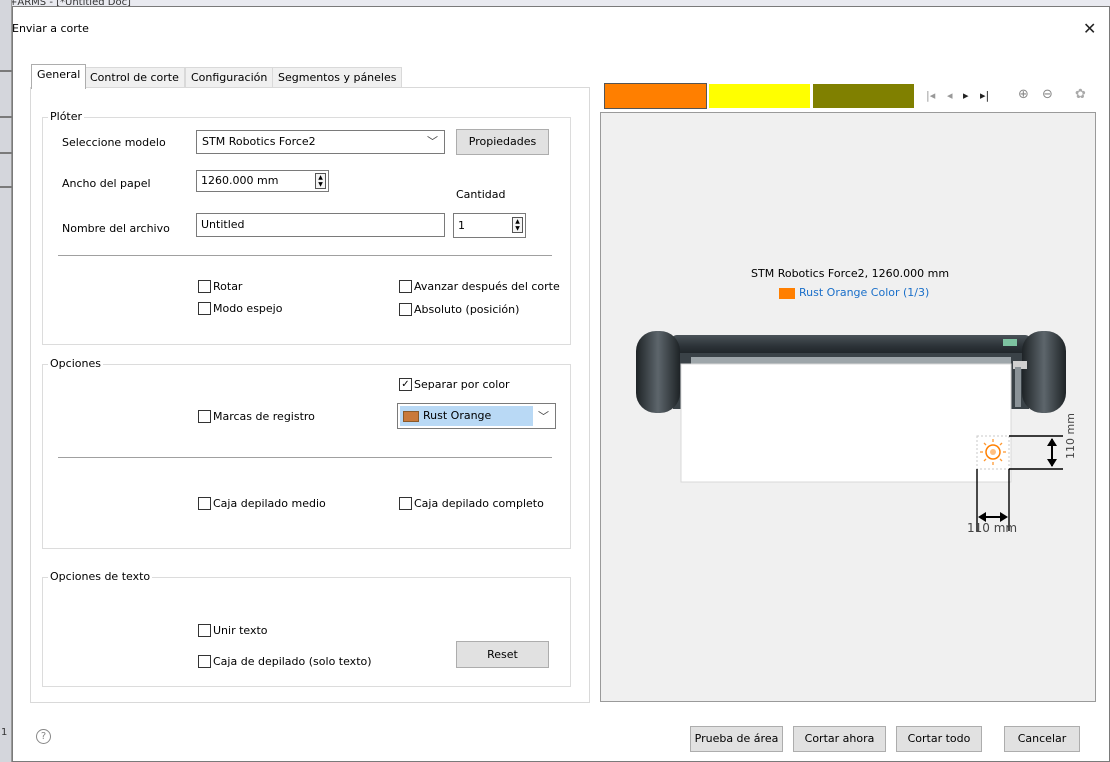 Image resolution: width=1110 pixels, height=762 pixels. Describe the element at coordinates (292, 661) in the screenshot. I see `weed-text-label: Caja de depilado (solo texto)` at that location.